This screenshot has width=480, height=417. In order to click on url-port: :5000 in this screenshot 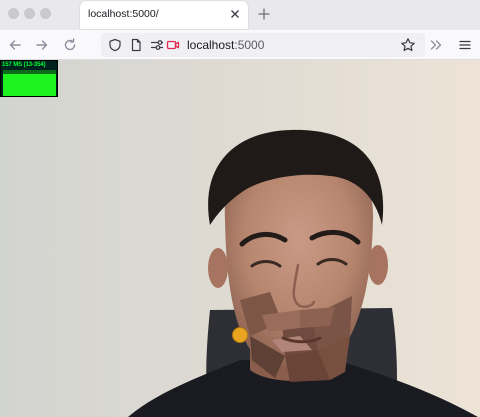, I will do `click(249, 45)`.